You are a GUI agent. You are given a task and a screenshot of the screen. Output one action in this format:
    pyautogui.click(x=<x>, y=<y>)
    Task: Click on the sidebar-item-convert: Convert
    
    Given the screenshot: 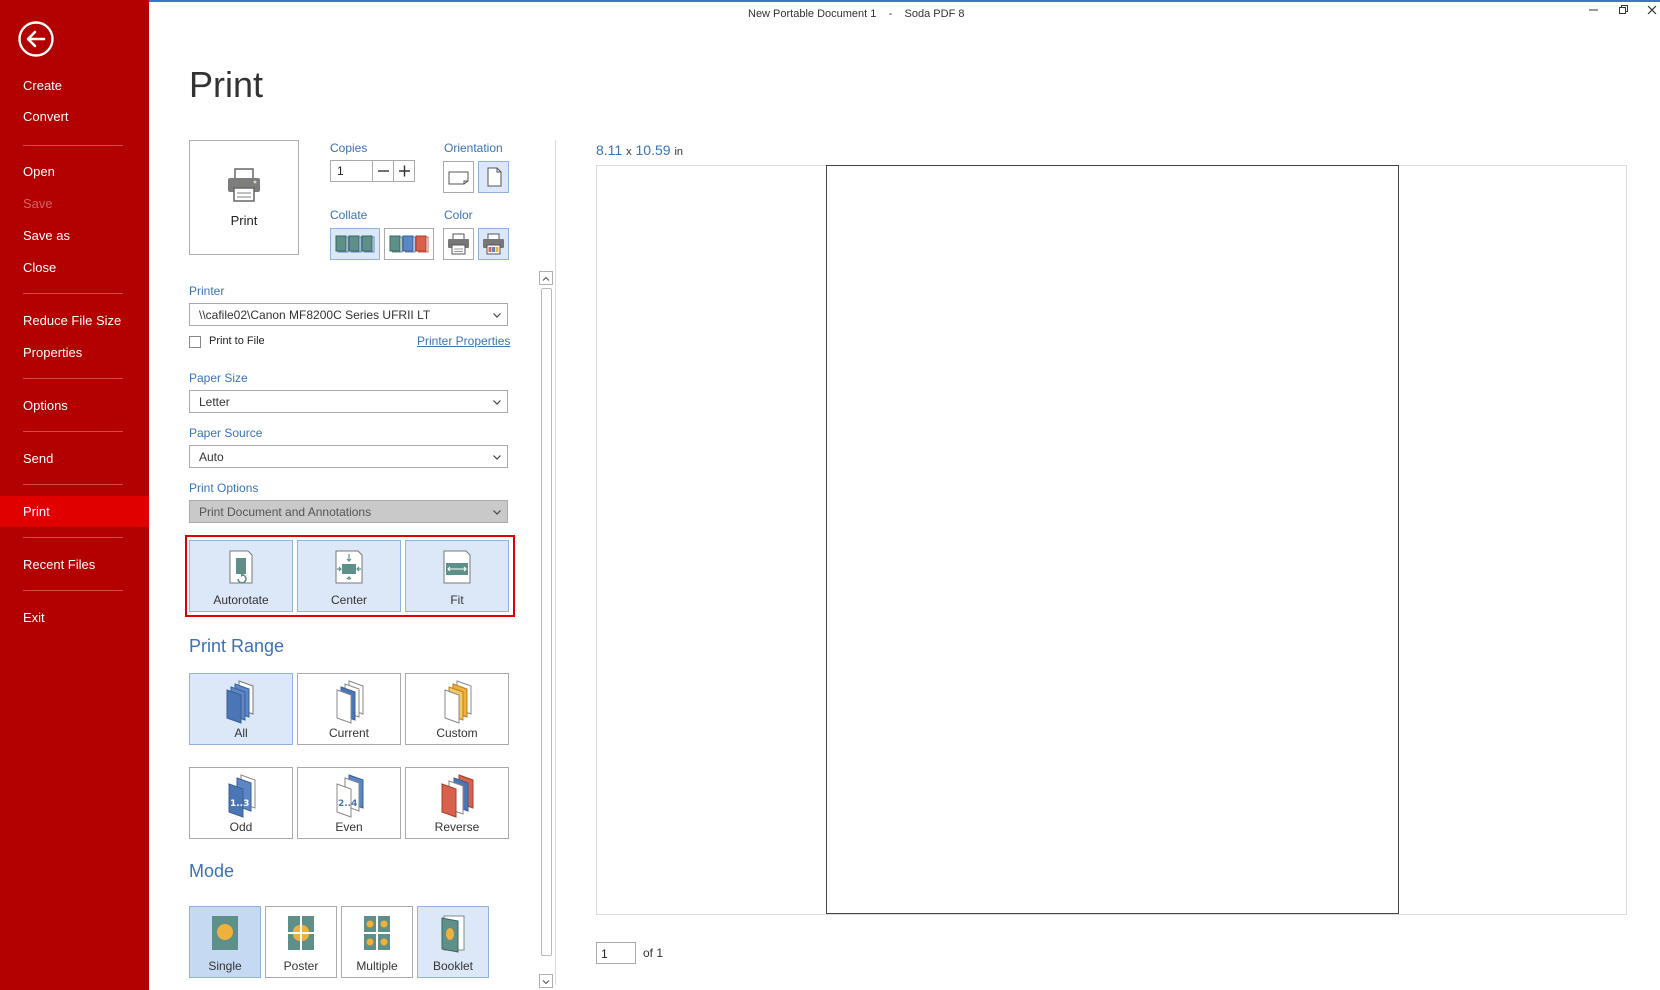 What is the action you would take?
    pyautogui.click(x=46, y=116)
    